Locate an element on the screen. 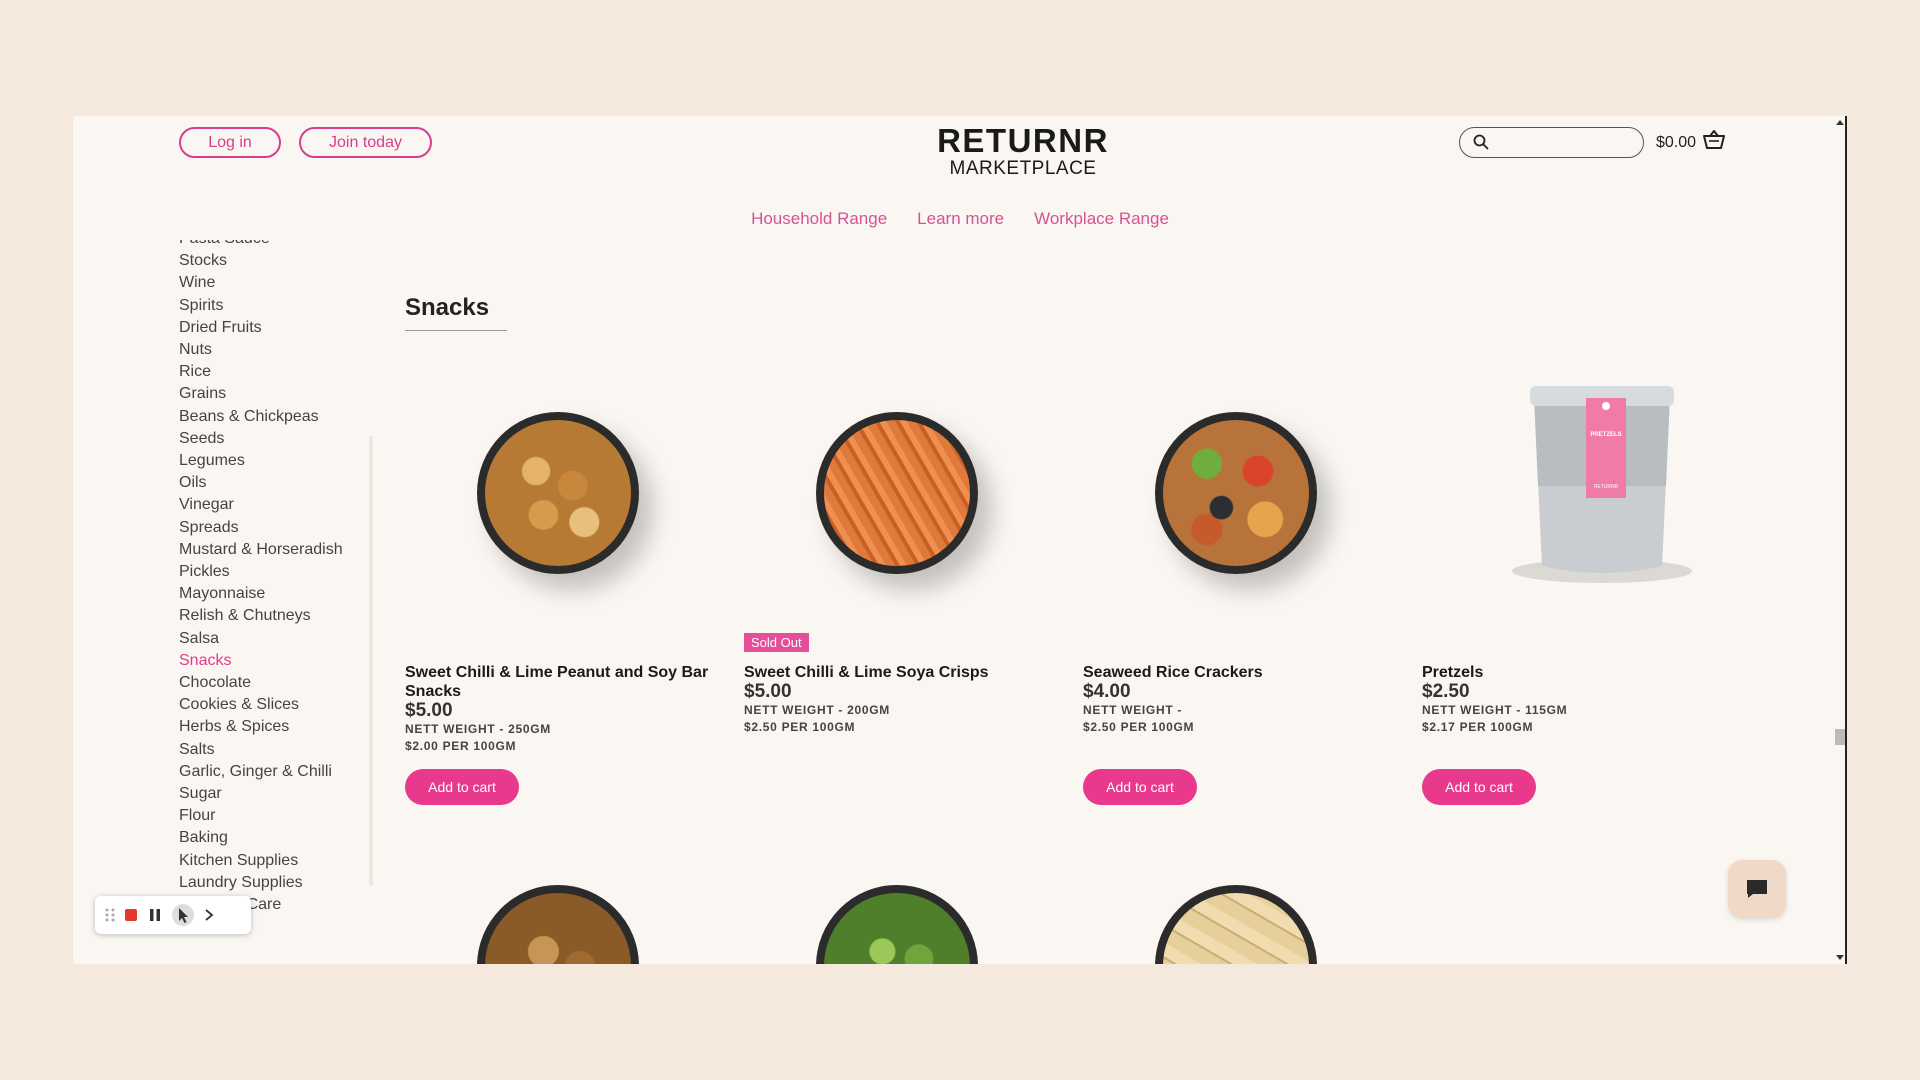 Image resolution: width=1920 pixels, height=1080 pixels. category-item: Salsa is located at coordinates (261, 639).